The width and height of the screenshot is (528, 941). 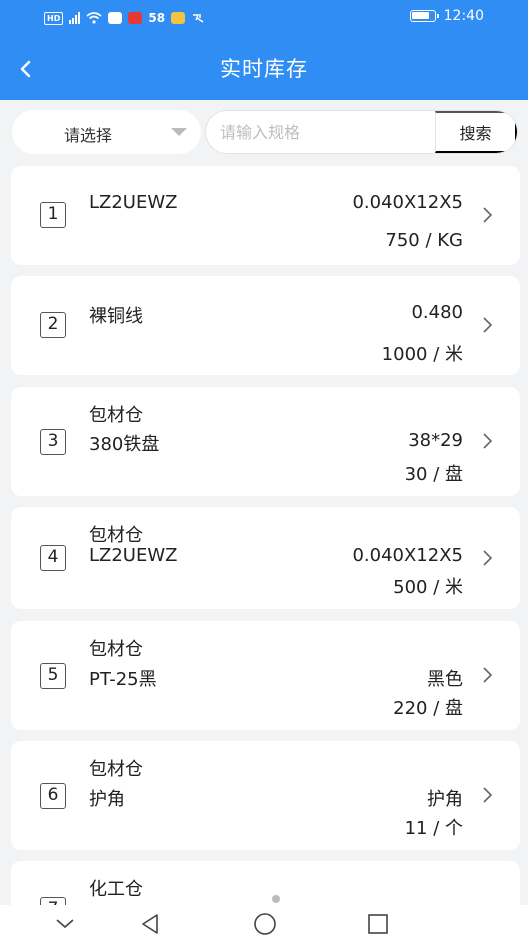 I want to click on triangle-back-icon, so click(x=150, y=924).